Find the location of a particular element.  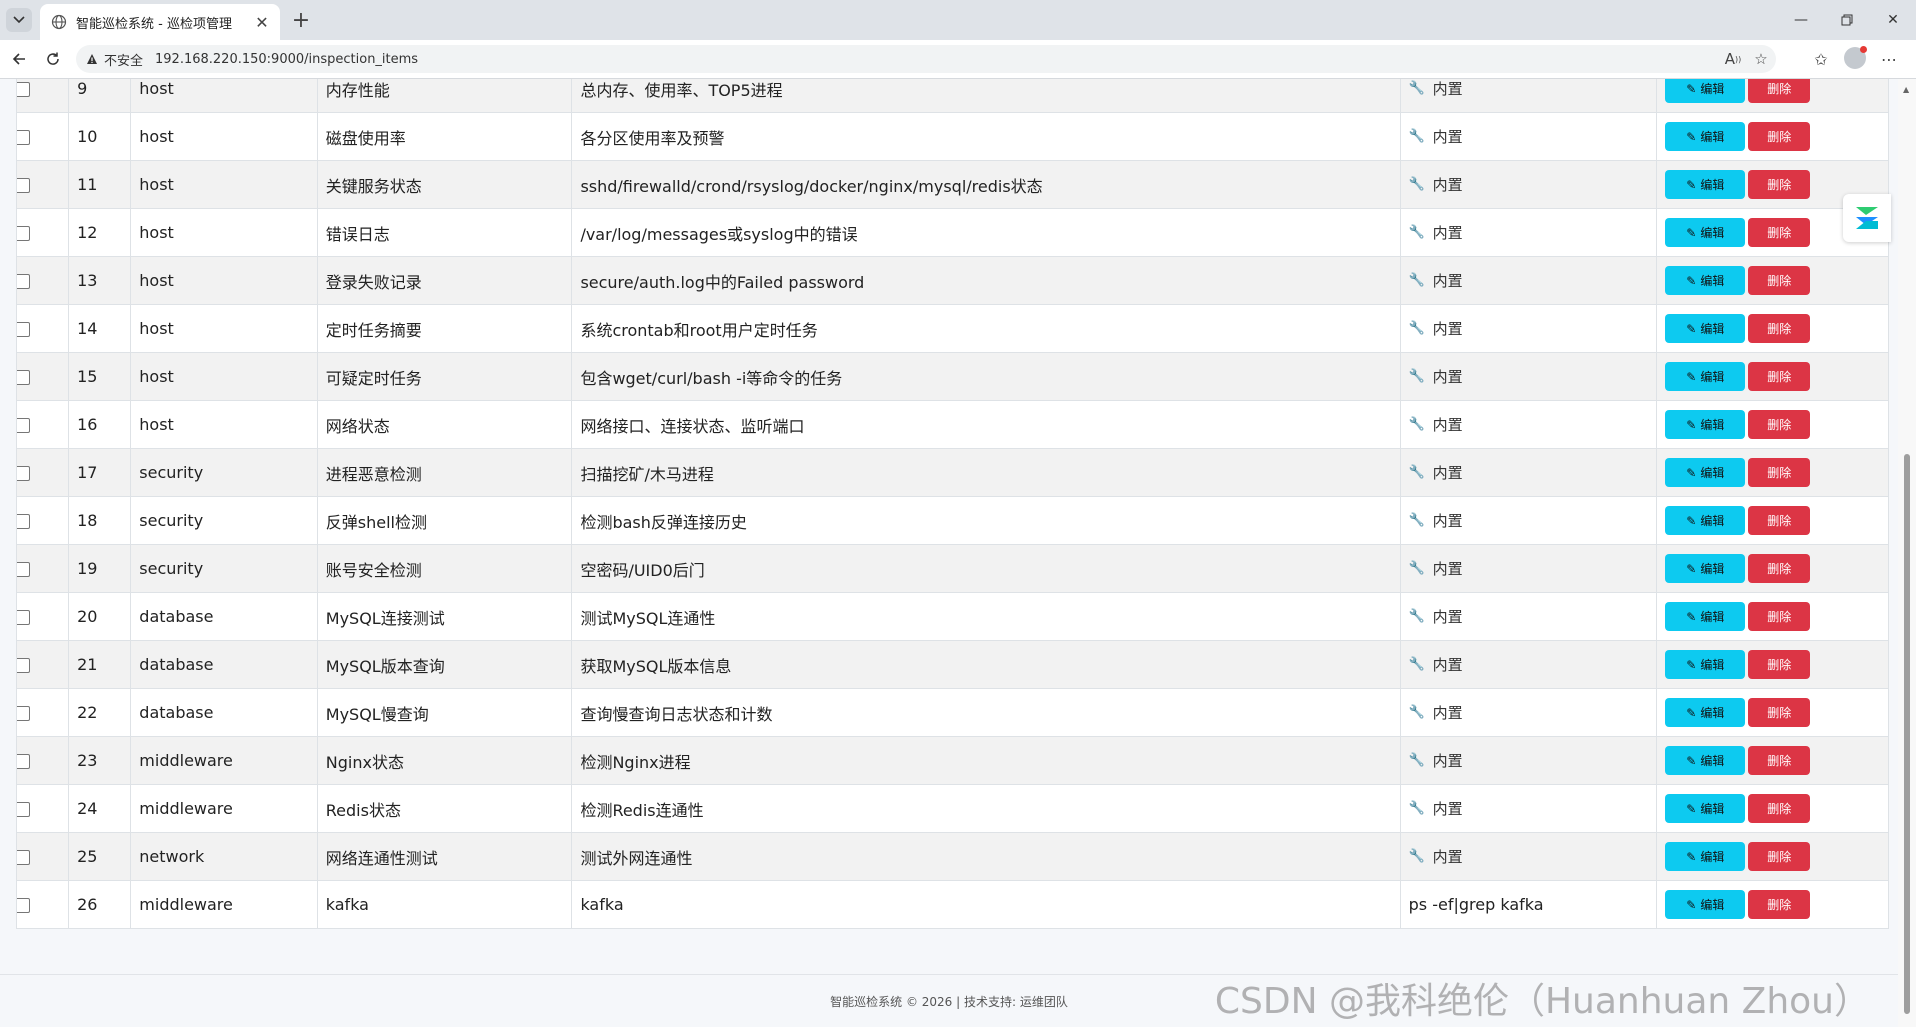

url-text: 192.168.220.150:9000/inspection_items is located at coordinates (937, 59).